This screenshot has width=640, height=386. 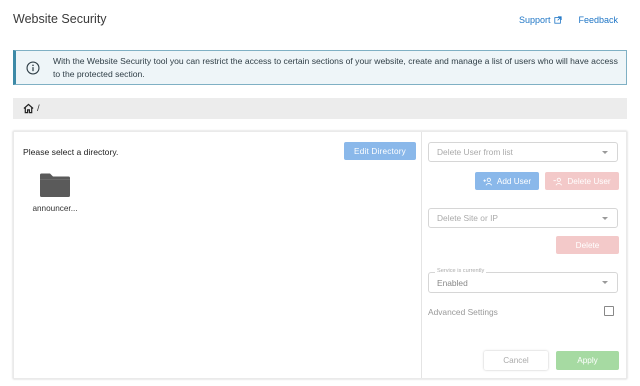 What do you see at coordinates (558, 181) in the screenshot?
I see `remove-user-icon` at bounding box center [558, 181].